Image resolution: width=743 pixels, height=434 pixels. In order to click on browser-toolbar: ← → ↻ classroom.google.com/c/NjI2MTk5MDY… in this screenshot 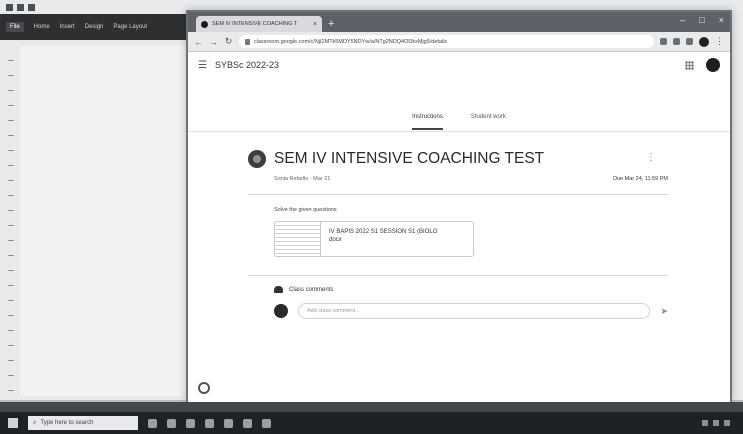, I will do `click(459, 42)`.